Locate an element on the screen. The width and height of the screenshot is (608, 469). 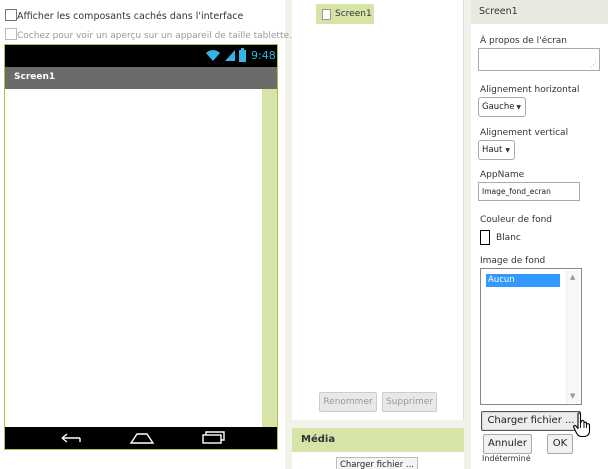
rename-button: Renommer is located at coordinates (348, 402).